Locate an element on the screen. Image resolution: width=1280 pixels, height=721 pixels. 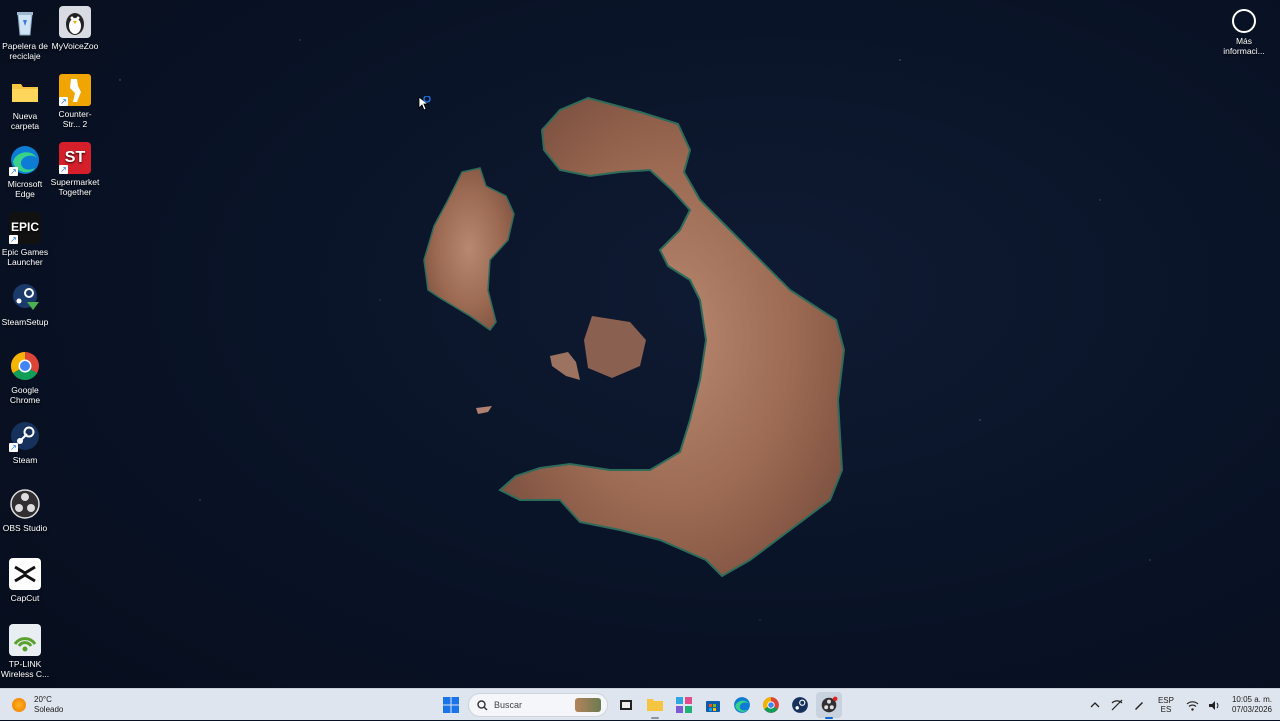
search-highlight-icon is located at coordinates (588, 705).